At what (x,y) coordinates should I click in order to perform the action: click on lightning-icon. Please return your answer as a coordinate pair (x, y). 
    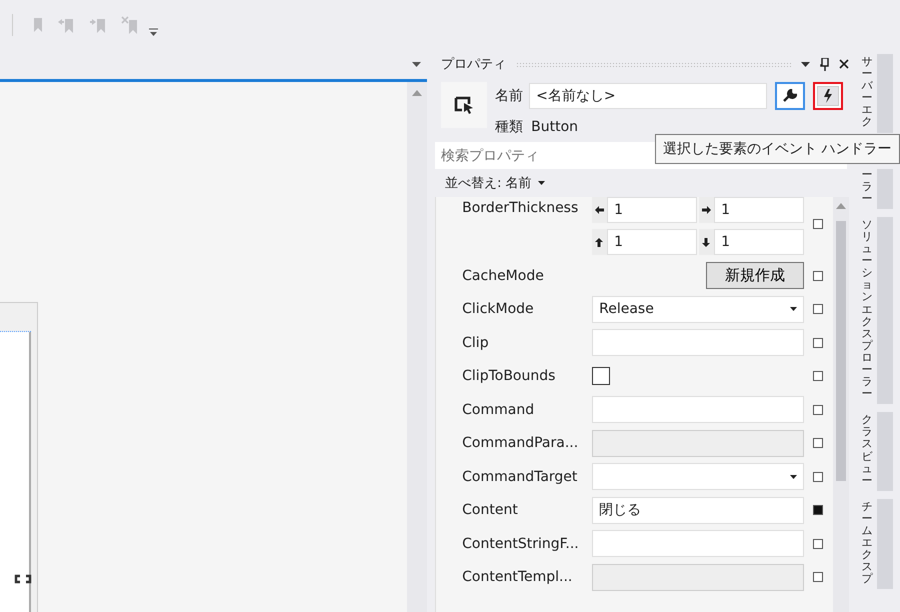
    Looking at the image, I should click on (828, 96).